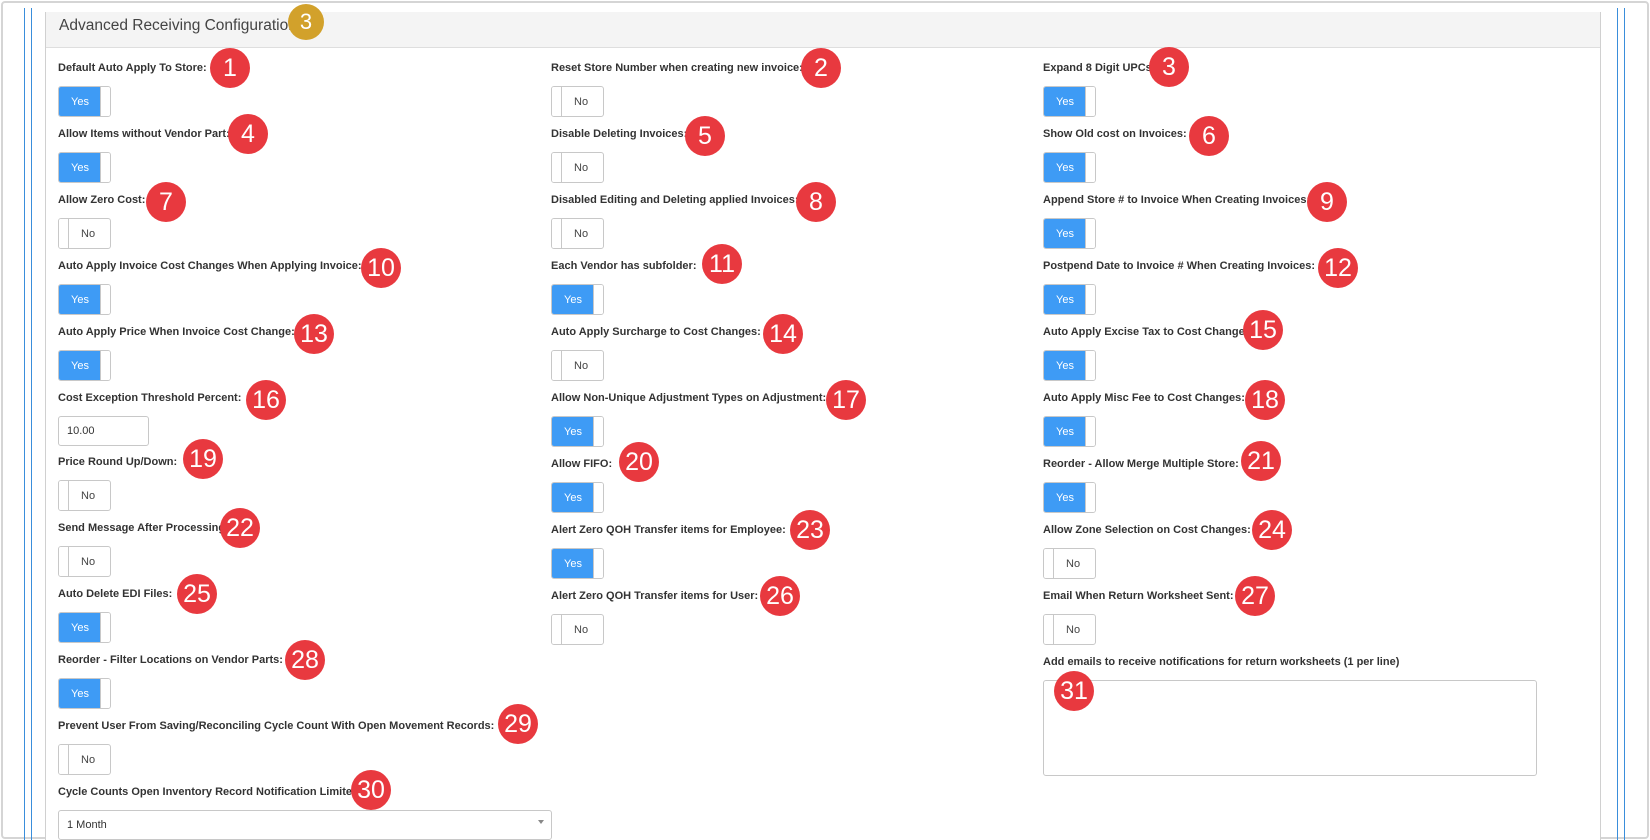 This screenshot has width=1650, height=840. Describe the element at coordinates (577, 101) in the screenshot. I see `reset-store-number-when-creating-new-invoice-toggle: No` at that location.